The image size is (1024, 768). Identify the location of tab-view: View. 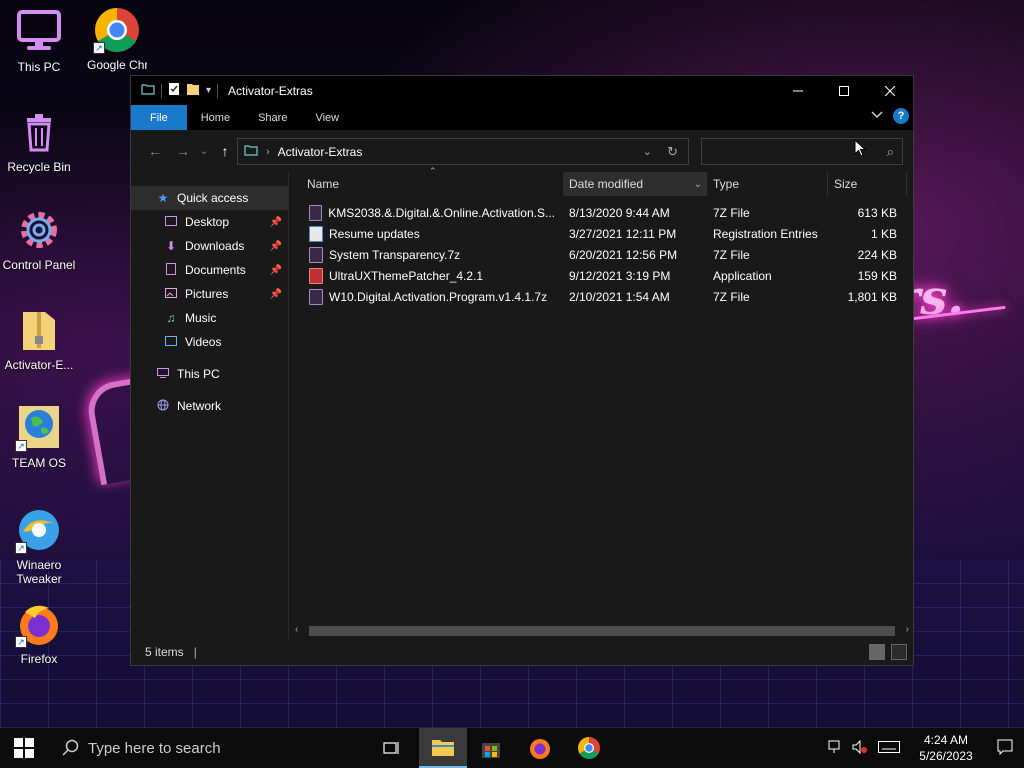
(327, 117).